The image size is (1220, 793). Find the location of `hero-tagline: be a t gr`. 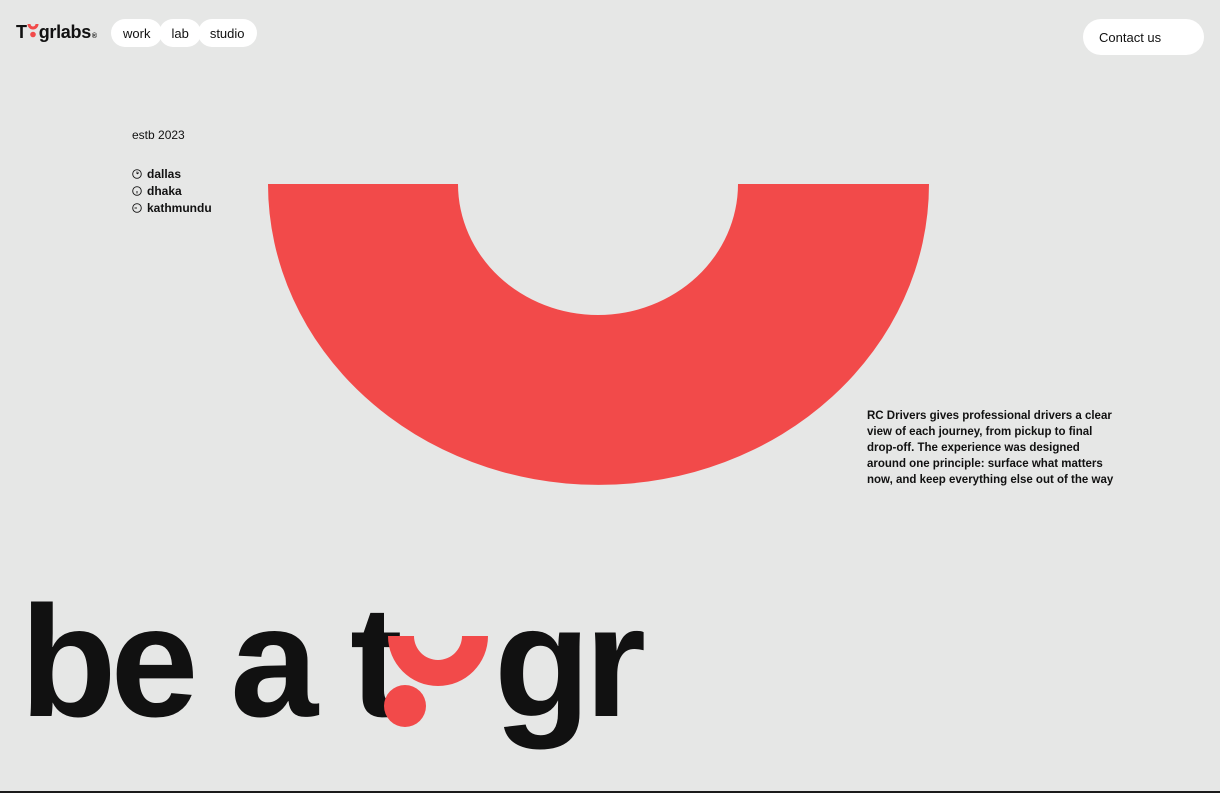

hero-tagline: be a t gr is located at coordinates (335, 669).